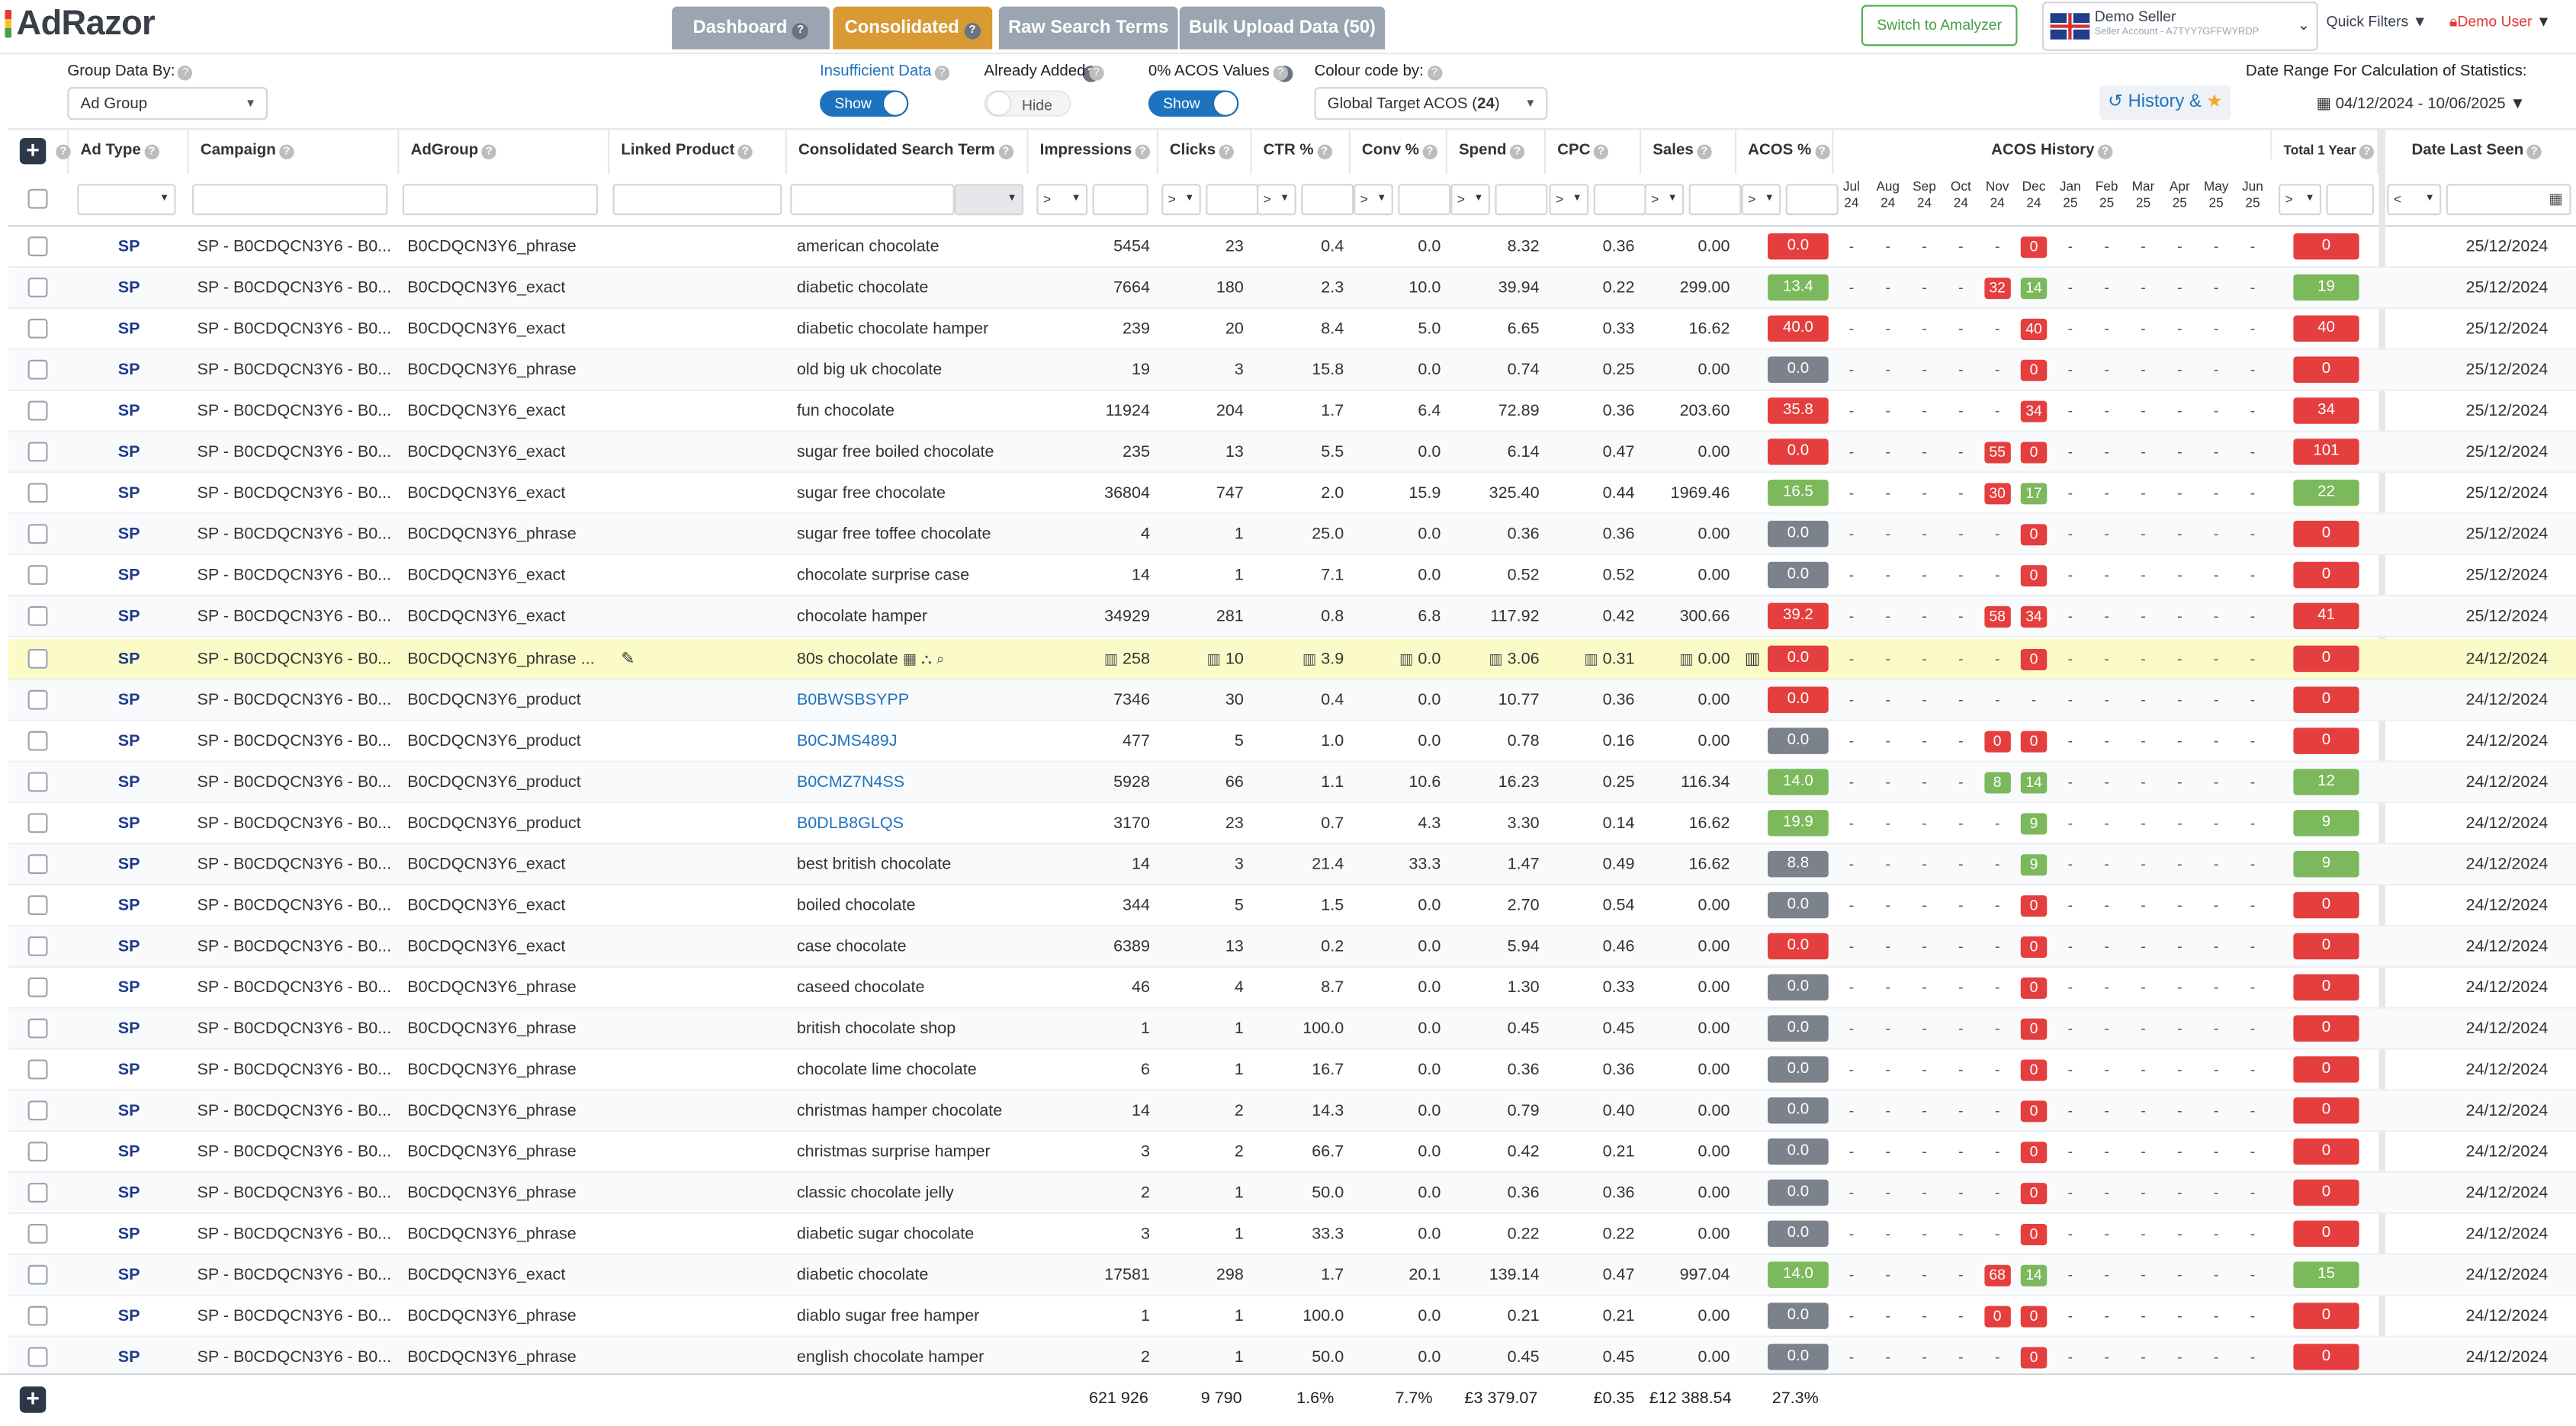  Describe the element at coordinates (33, 151) in the screenshot. I see `add-column-icon: +` at that location.